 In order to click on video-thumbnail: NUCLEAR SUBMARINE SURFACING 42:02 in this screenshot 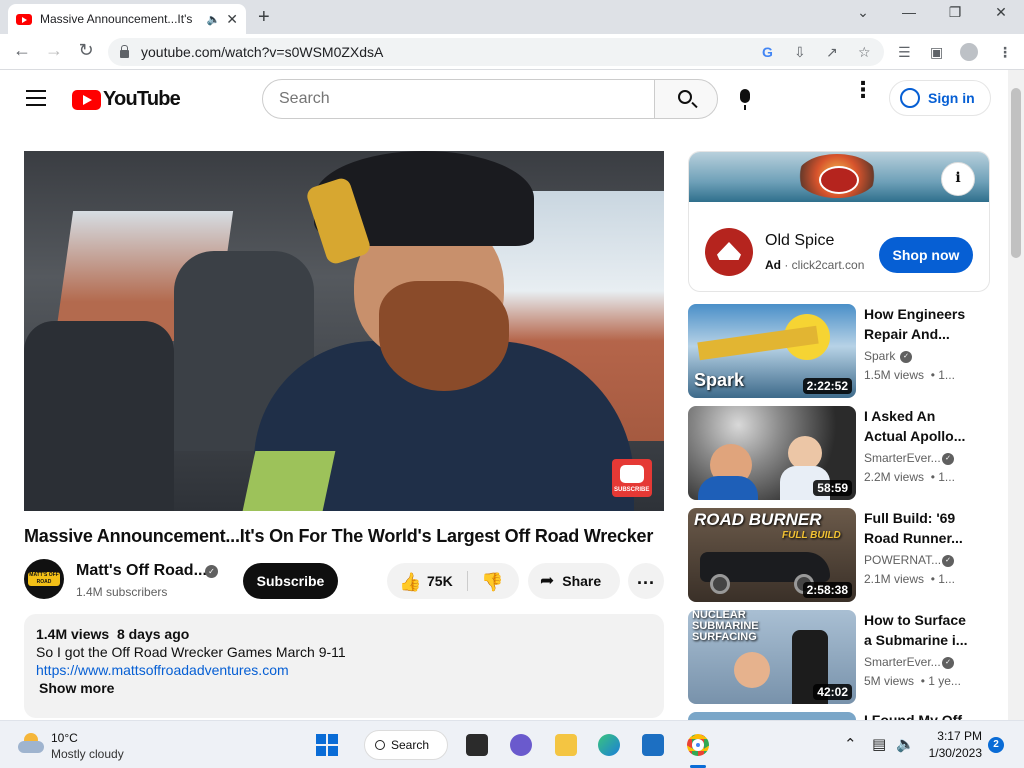, I will do `click(772, 657)`.